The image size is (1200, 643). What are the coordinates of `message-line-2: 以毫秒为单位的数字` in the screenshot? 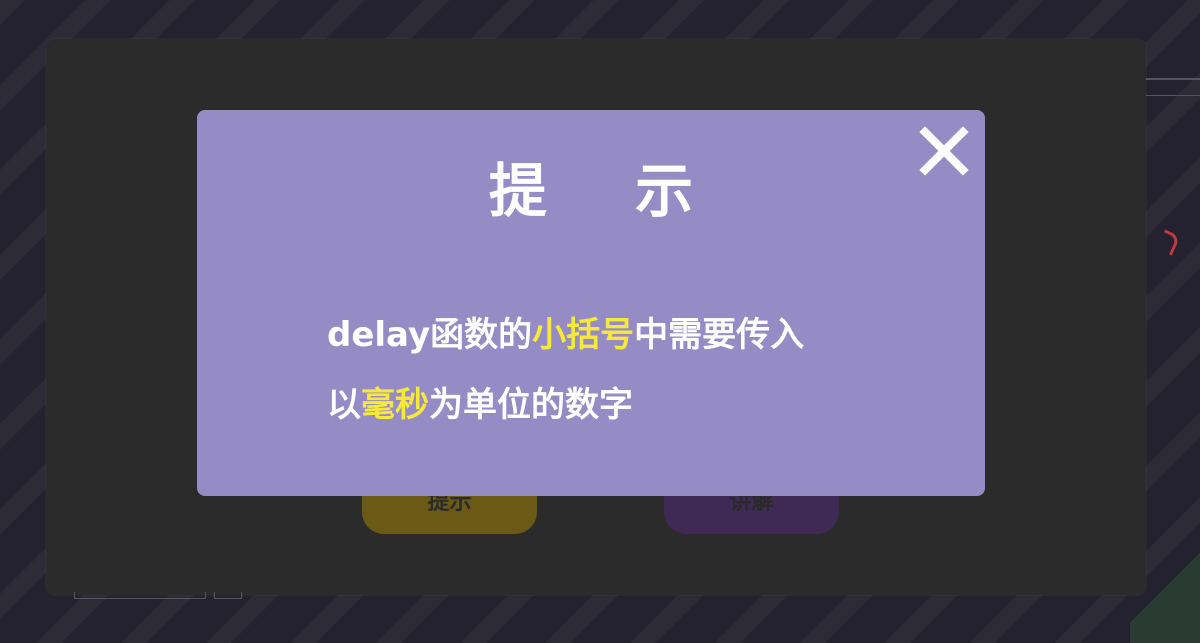 It's located at (627, 405).